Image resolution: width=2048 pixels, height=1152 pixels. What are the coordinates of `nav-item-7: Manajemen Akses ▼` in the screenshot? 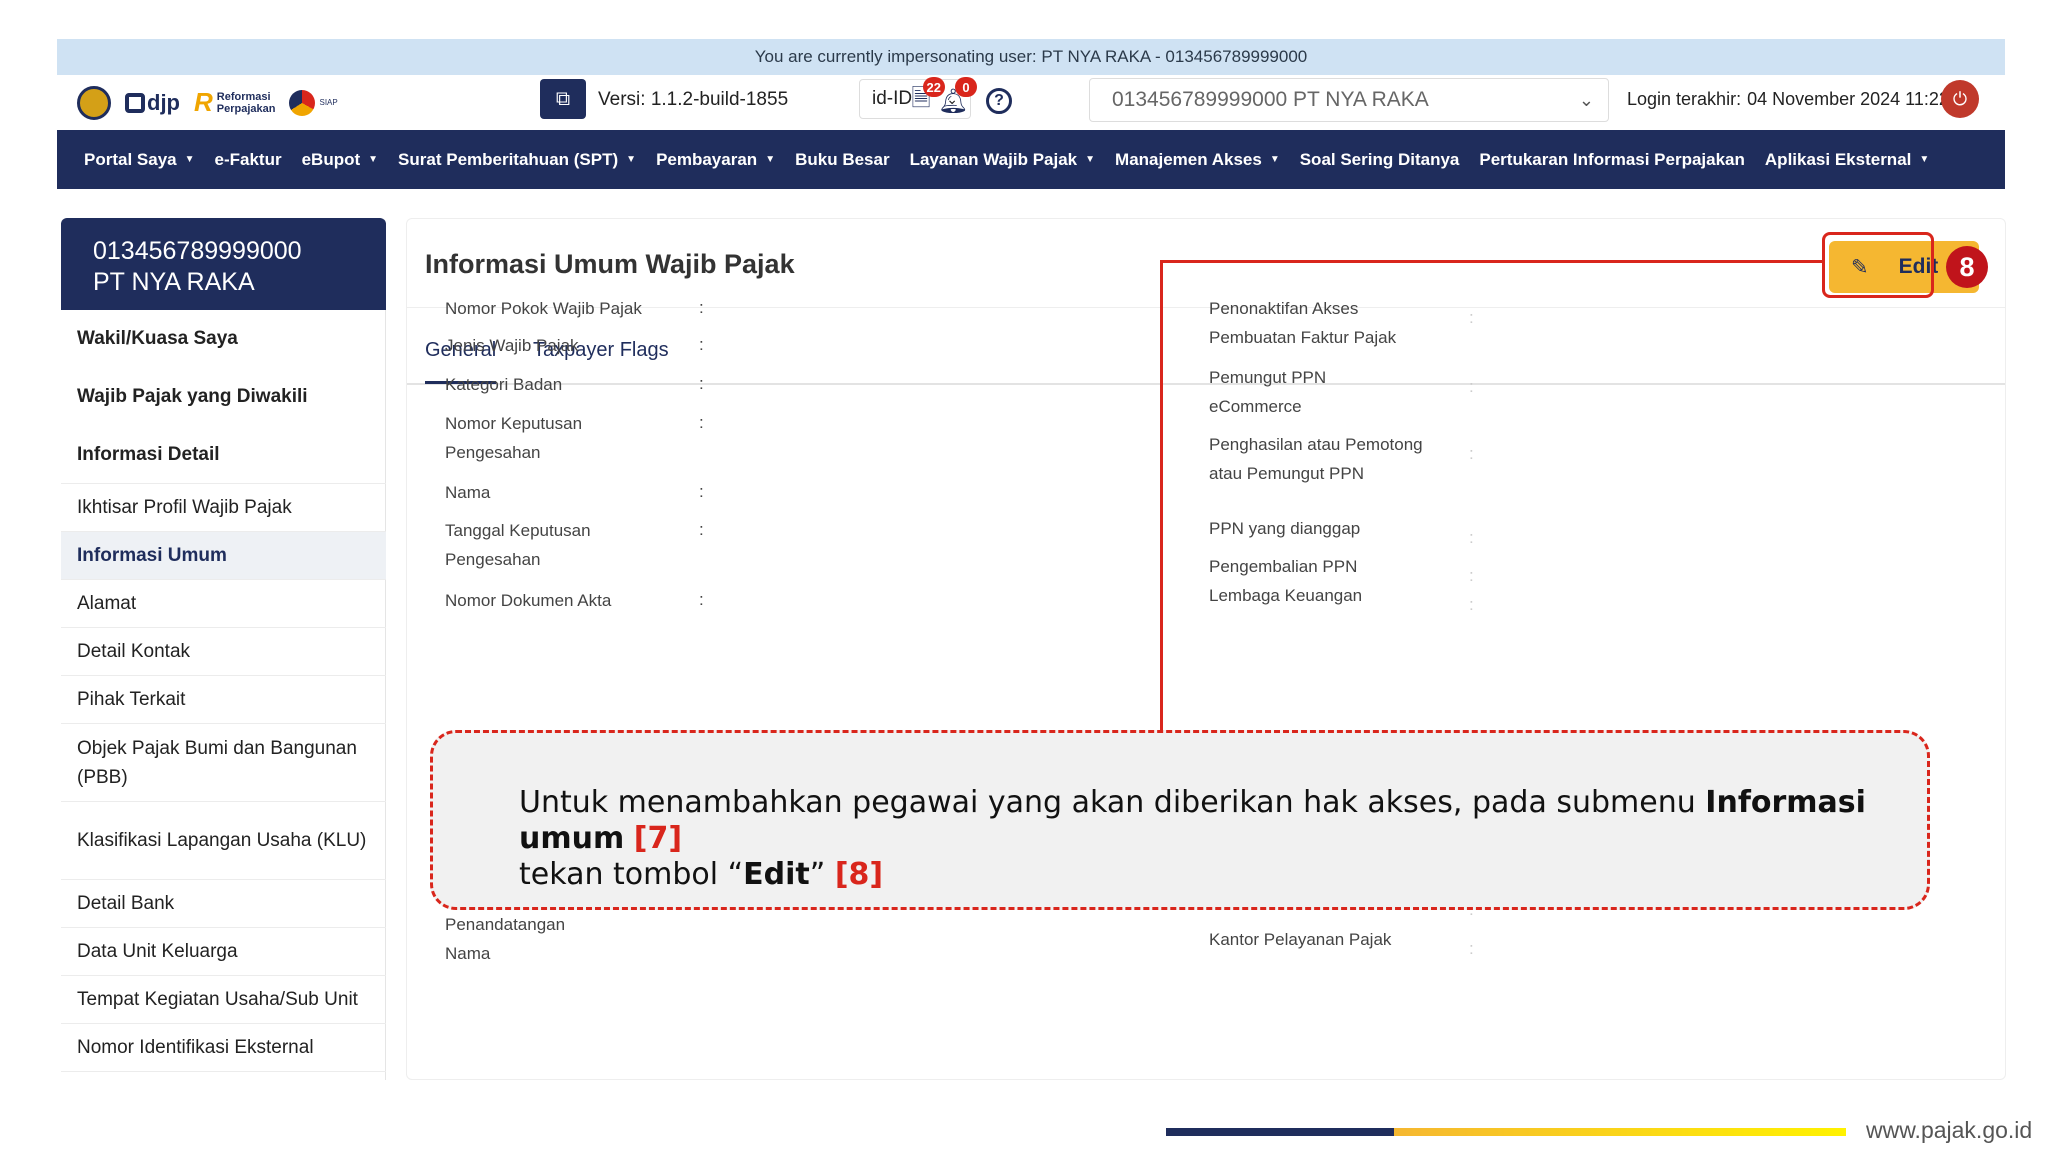 It's located at (1197, 160).